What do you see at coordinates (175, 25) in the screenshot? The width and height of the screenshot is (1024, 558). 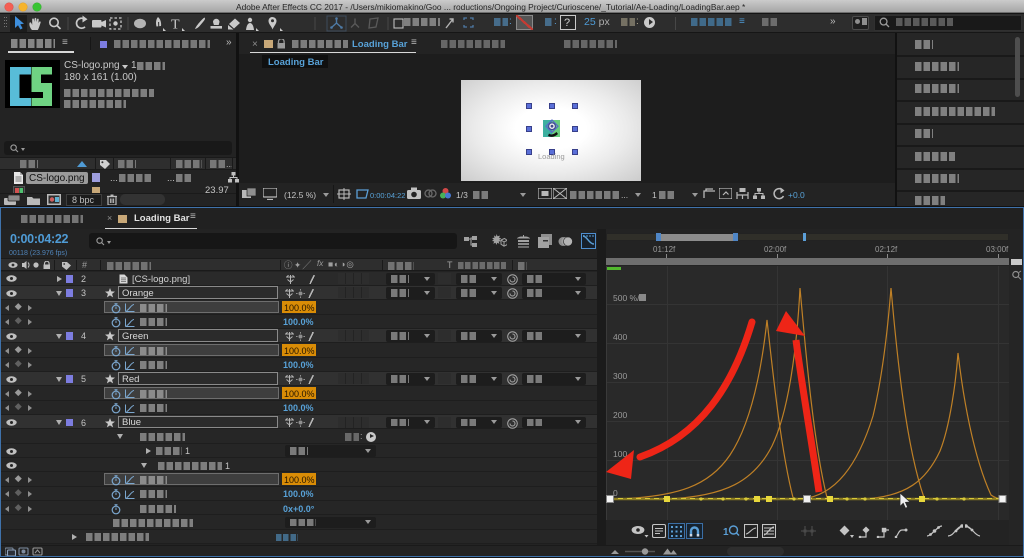 I see `svg-text: T` at bounding box center [175, 25].